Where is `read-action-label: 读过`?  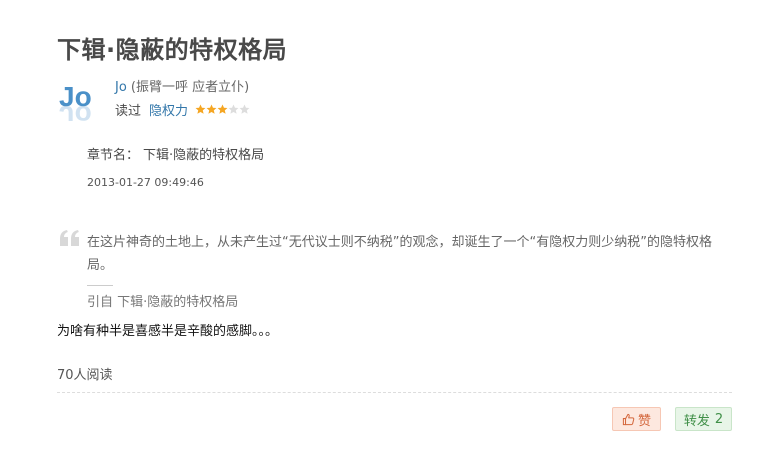 read-action-label: 读过 is located at coordinates (128, 111).